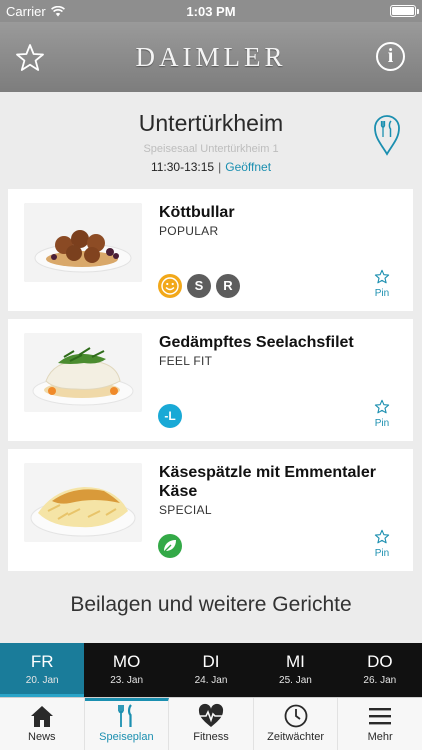 The image size is (422, 750). I want to click on tab-zeitwaechter: Zeitwächter, so click(296, 724).